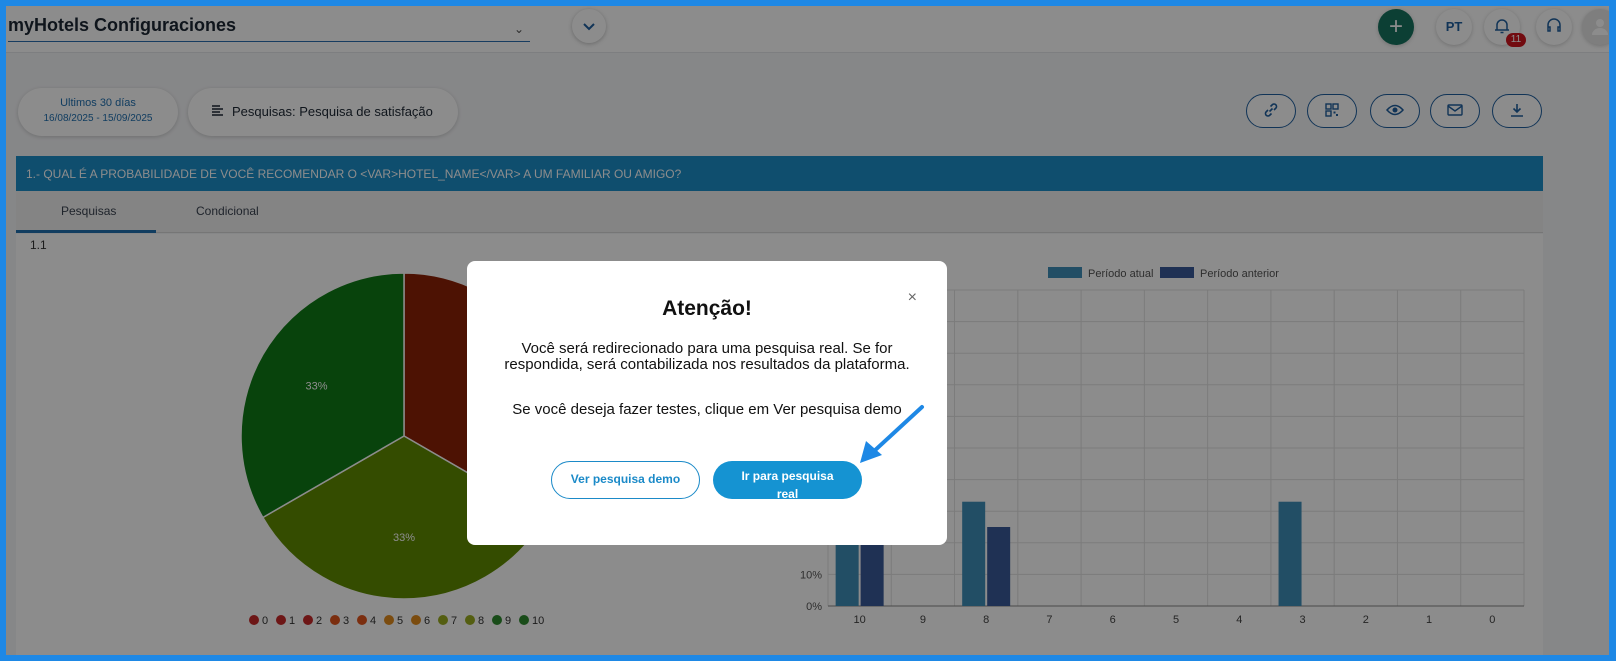 The width and height of the screenshot is (1616, 661). Describe the element at coordinates (892, 434) in the screenshot. I see `arrow-annotation` at that location.